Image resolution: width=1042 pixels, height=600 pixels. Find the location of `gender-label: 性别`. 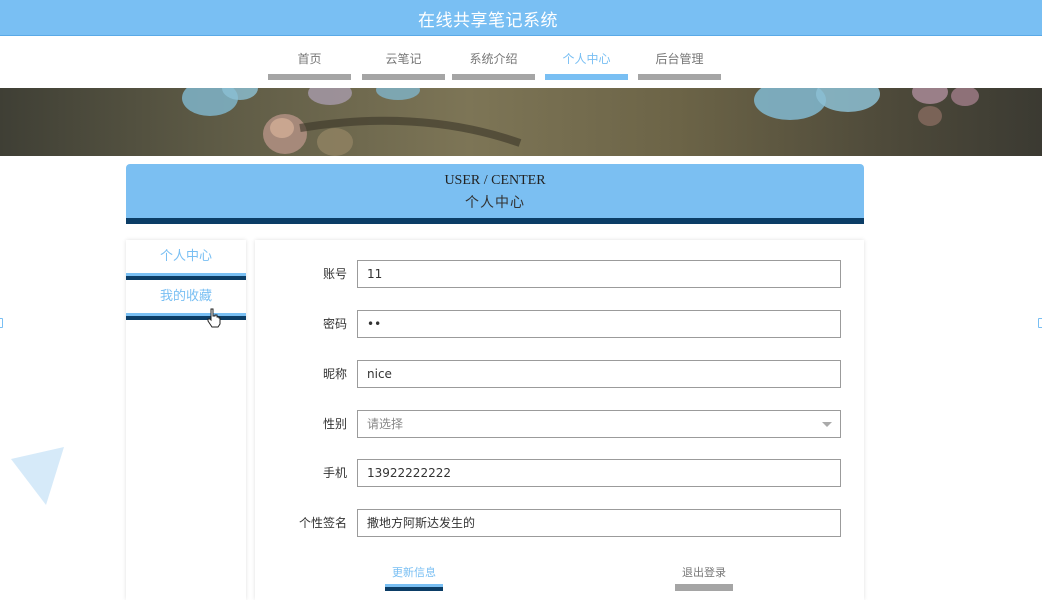

gender-label: 性别 is located at coordinates (334, 424).